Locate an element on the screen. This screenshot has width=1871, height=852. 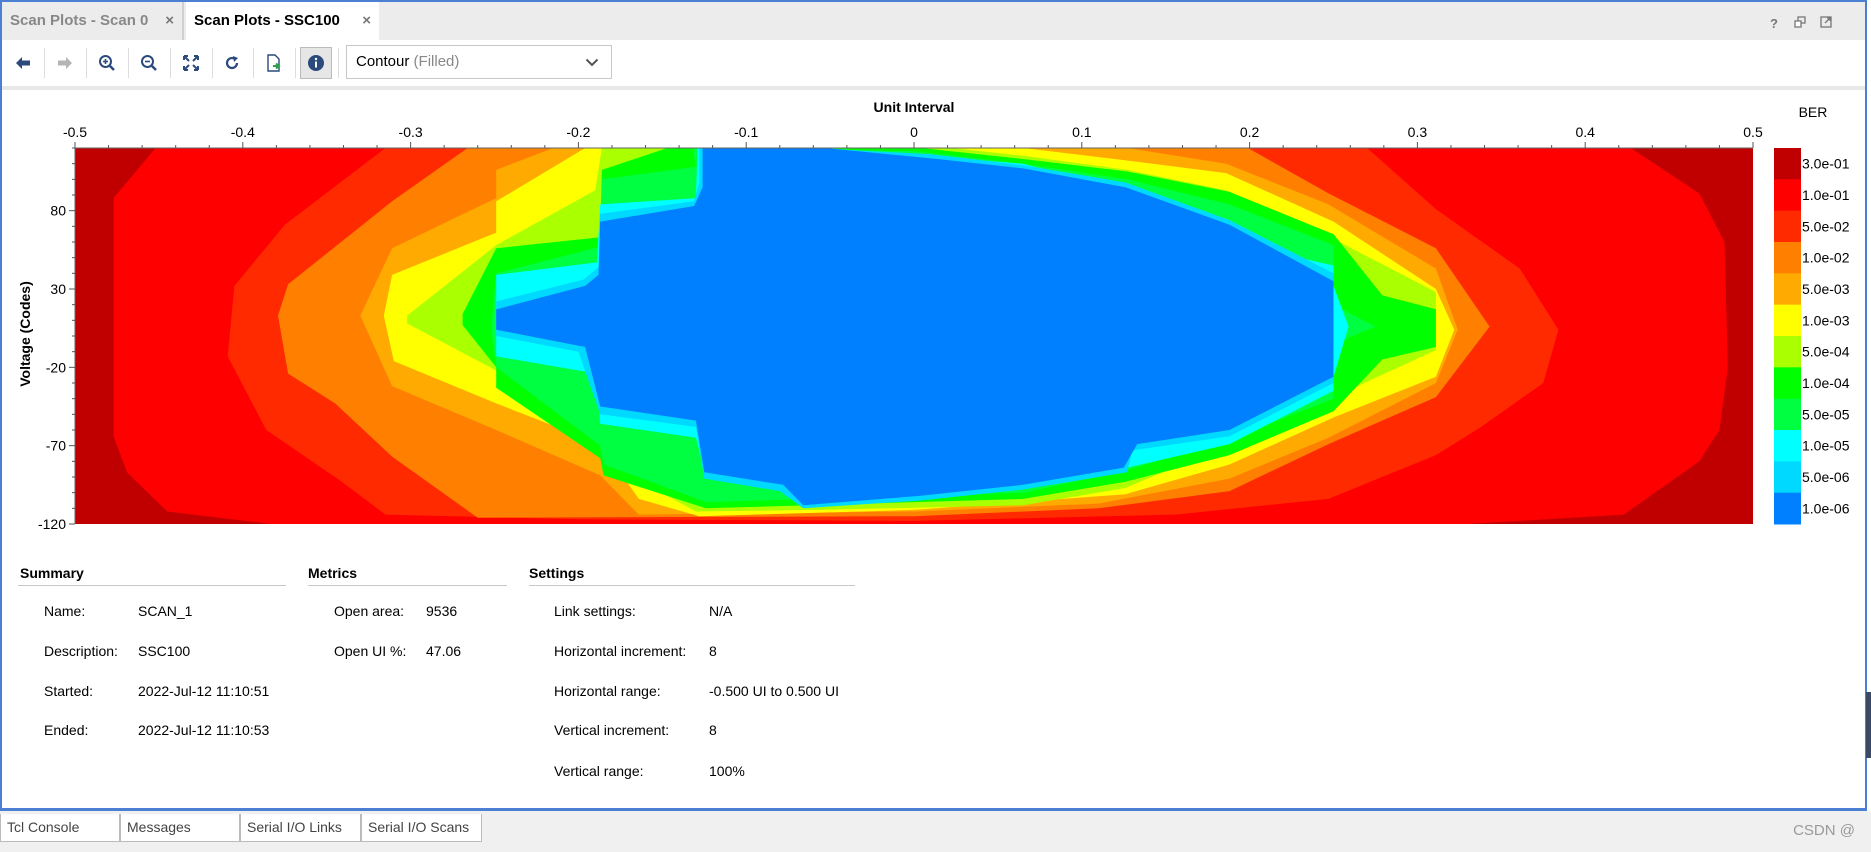
forward-button is located at coordinates (65, 63).